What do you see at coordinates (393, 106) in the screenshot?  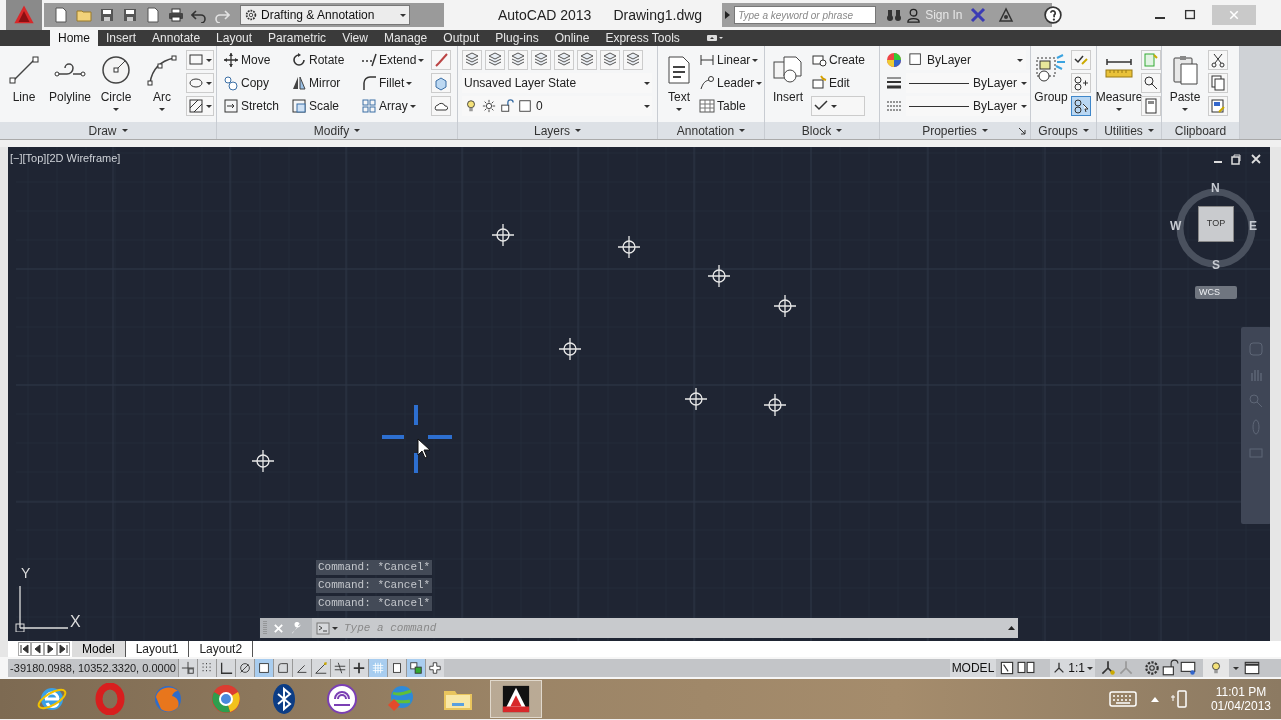 I see `tool-button: Array` at bounding box center [393, 106].